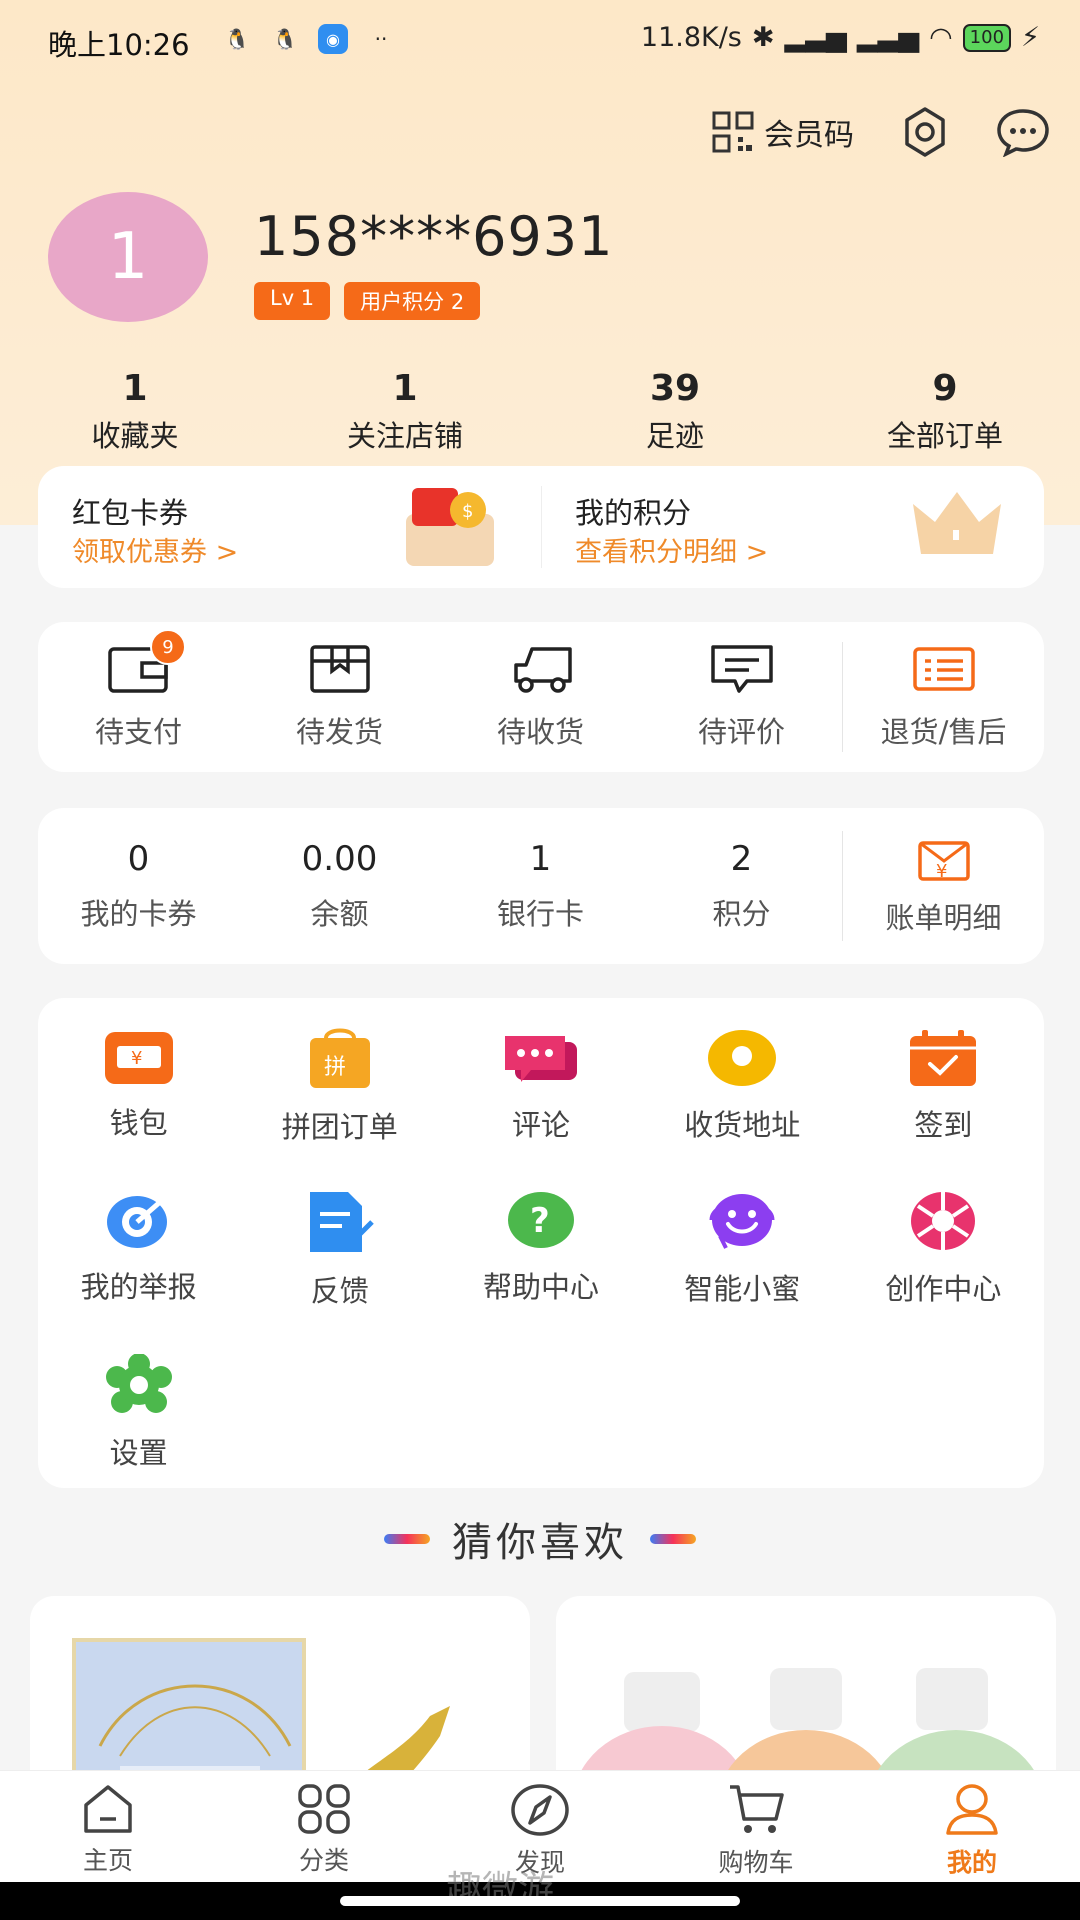 The height and width of the screenshot is (1920, 1080). Describe the element at coordinates (540, 1125) in the screenshot. I see `service-label: 评论` at that location.